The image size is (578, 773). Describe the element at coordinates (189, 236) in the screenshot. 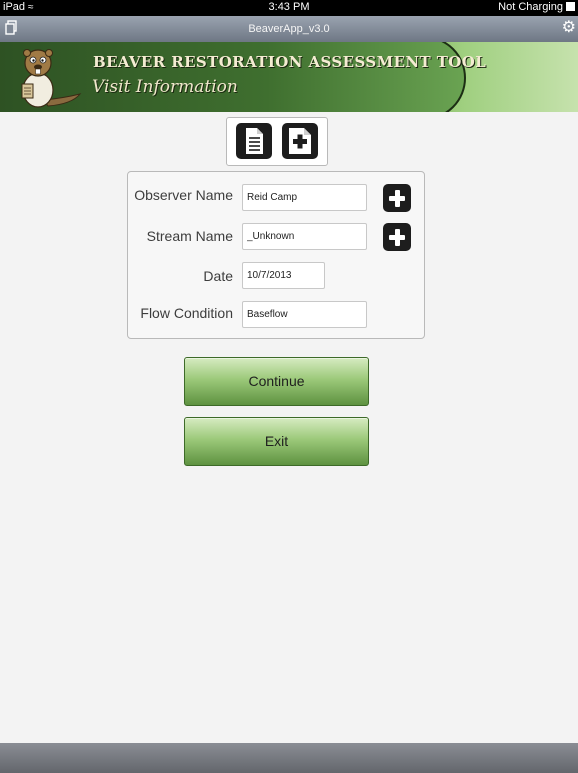

I see `stream-name-label: Stream Name` at that location.